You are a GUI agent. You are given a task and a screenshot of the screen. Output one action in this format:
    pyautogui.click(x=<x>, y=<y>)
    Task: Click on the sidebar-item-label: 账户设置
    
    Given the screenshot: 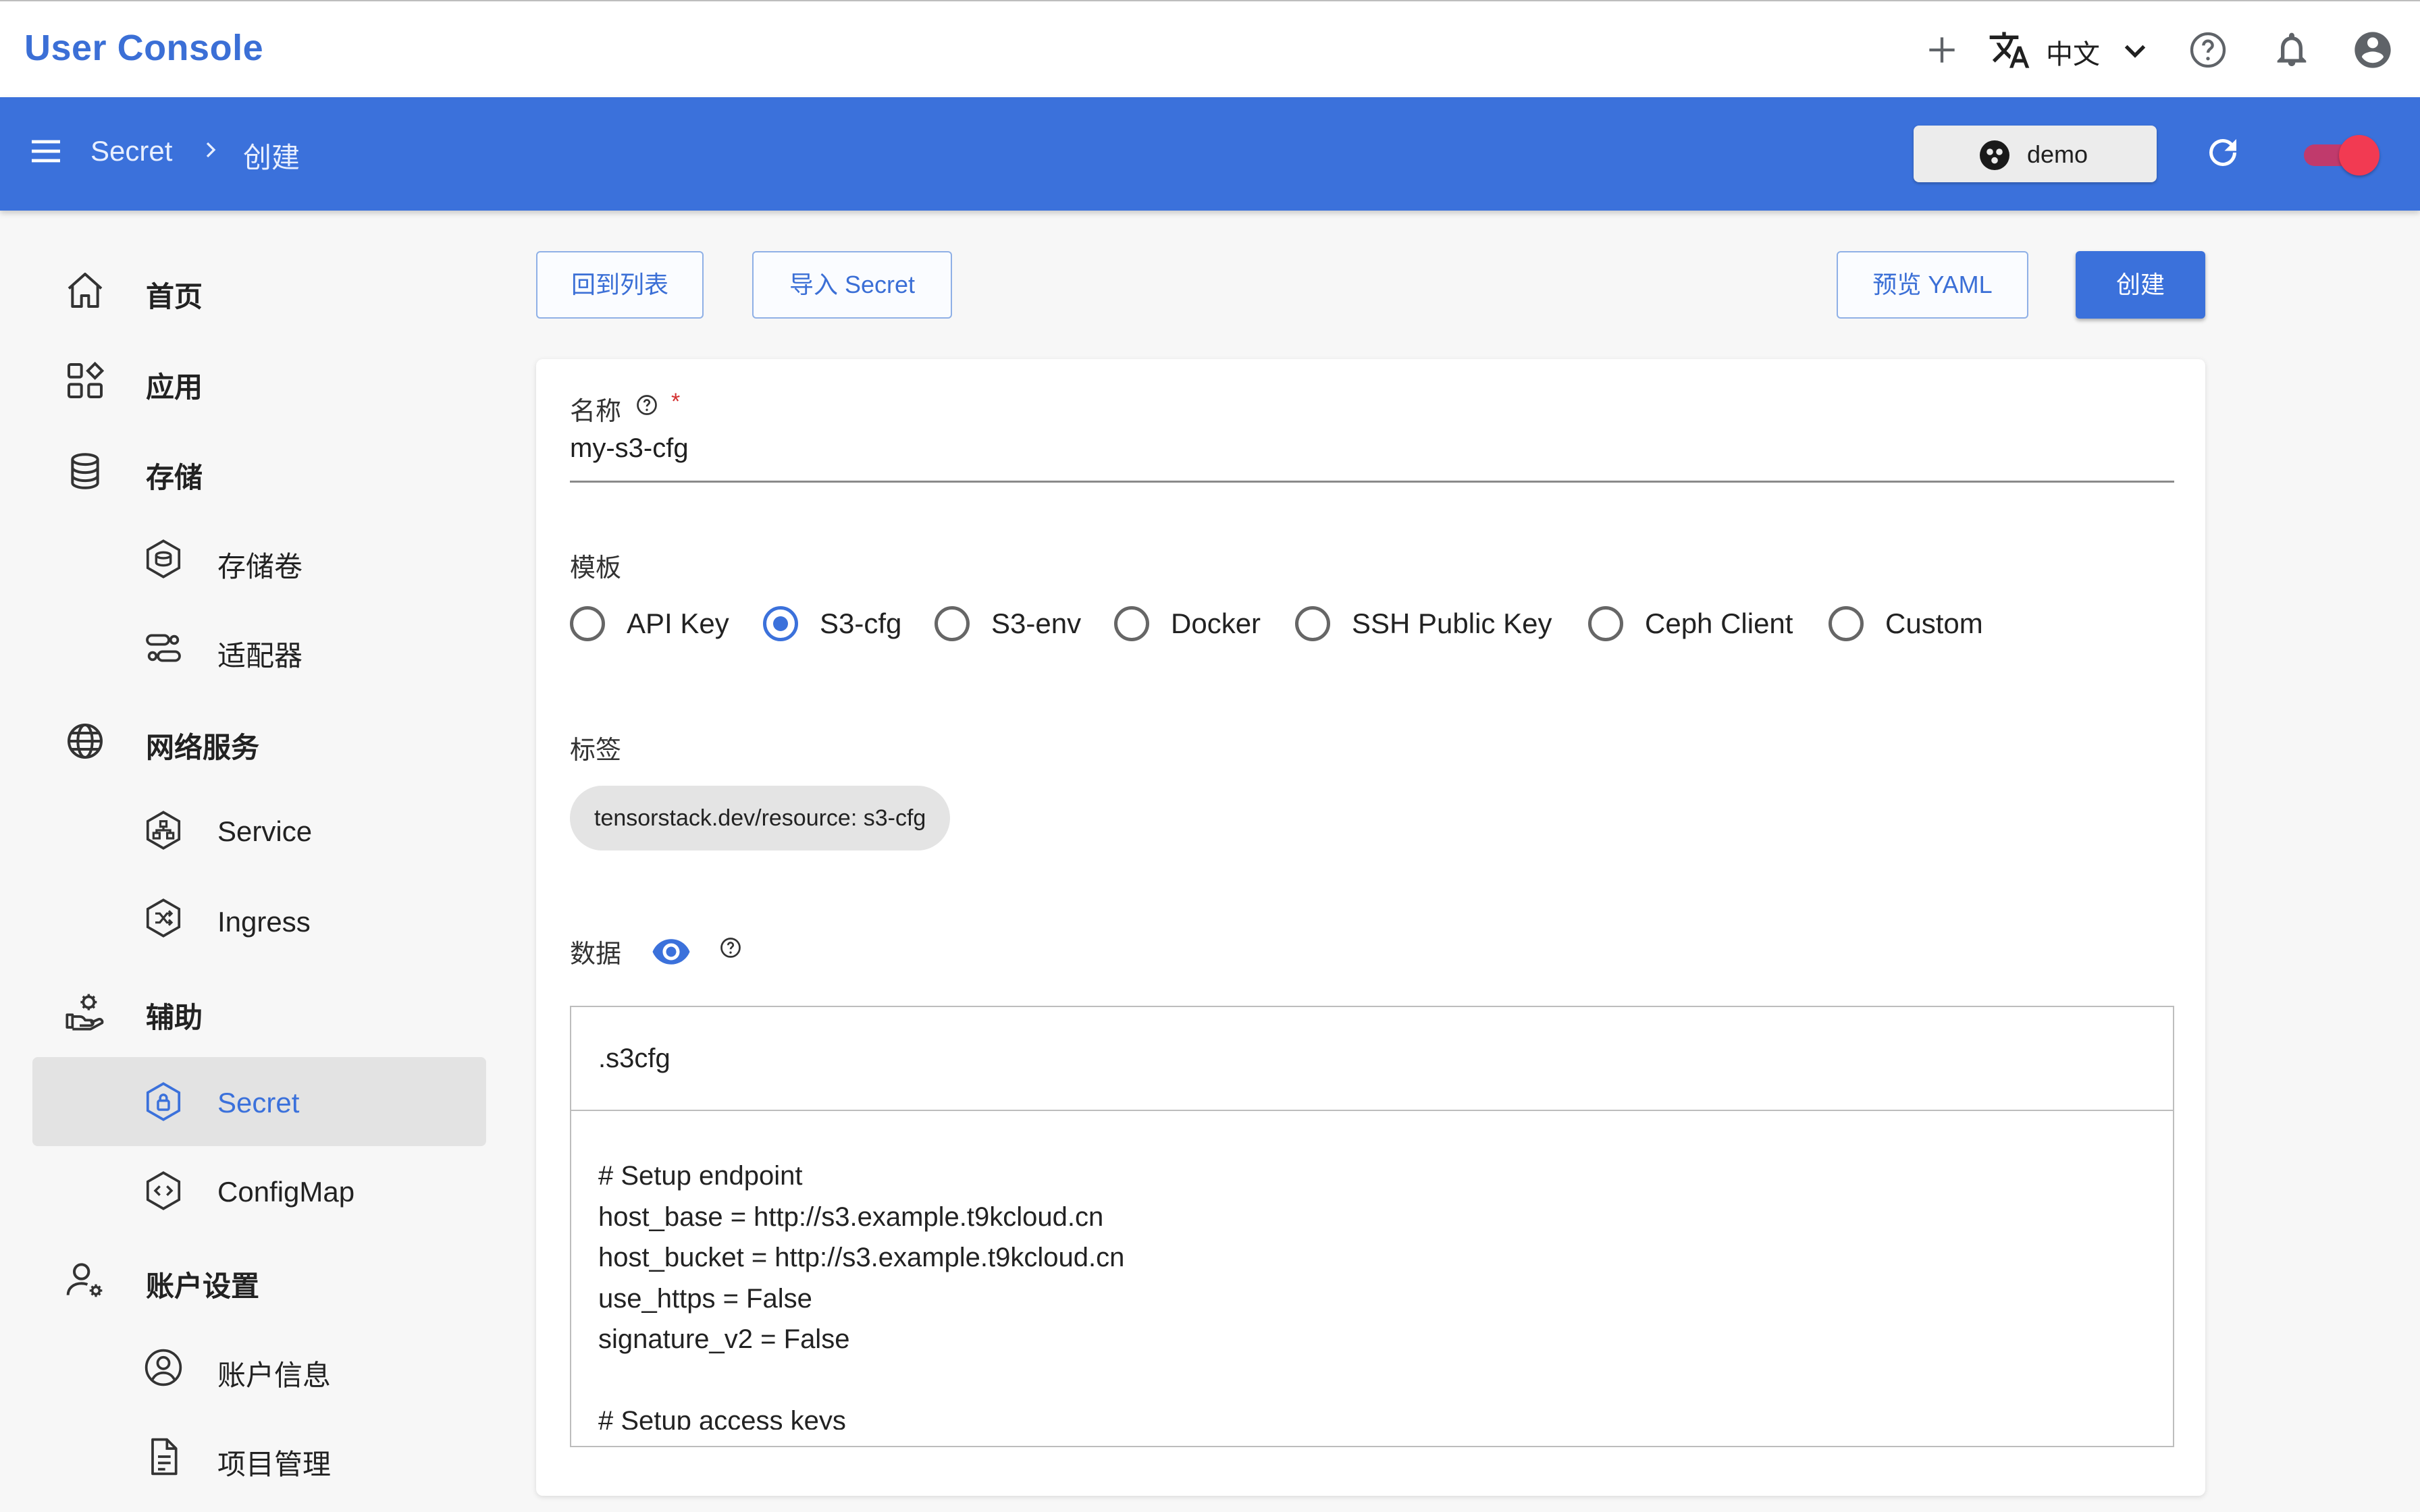 What is the action you would take?
    pyautogui.click(x=203, y=1286)
    